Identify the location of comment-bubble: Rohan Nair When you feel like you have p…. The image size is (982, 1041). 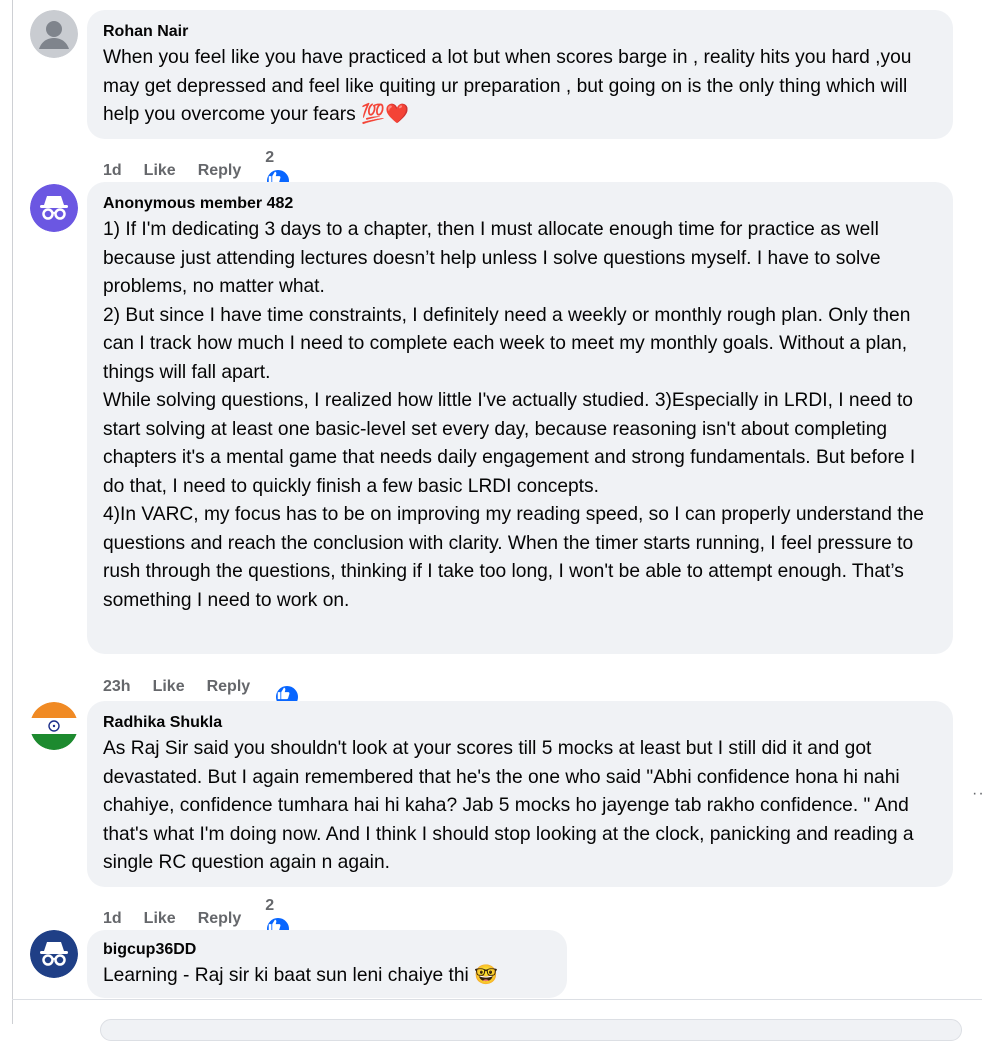
(520, 74).